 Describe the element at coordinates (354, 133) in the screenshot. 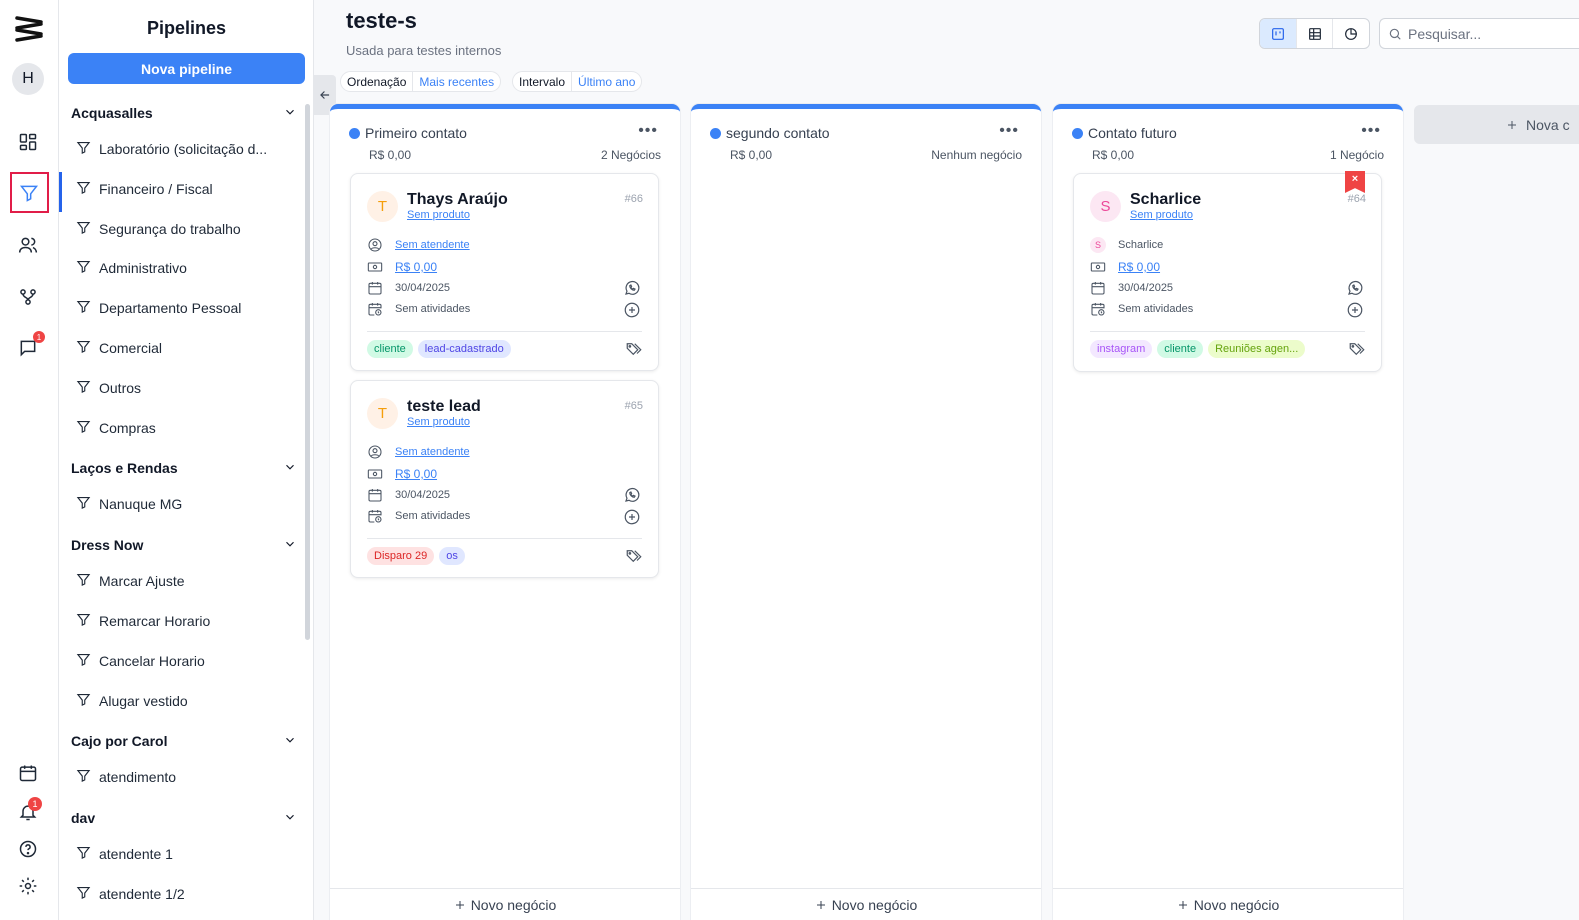

I see `stage-dot` at that location.